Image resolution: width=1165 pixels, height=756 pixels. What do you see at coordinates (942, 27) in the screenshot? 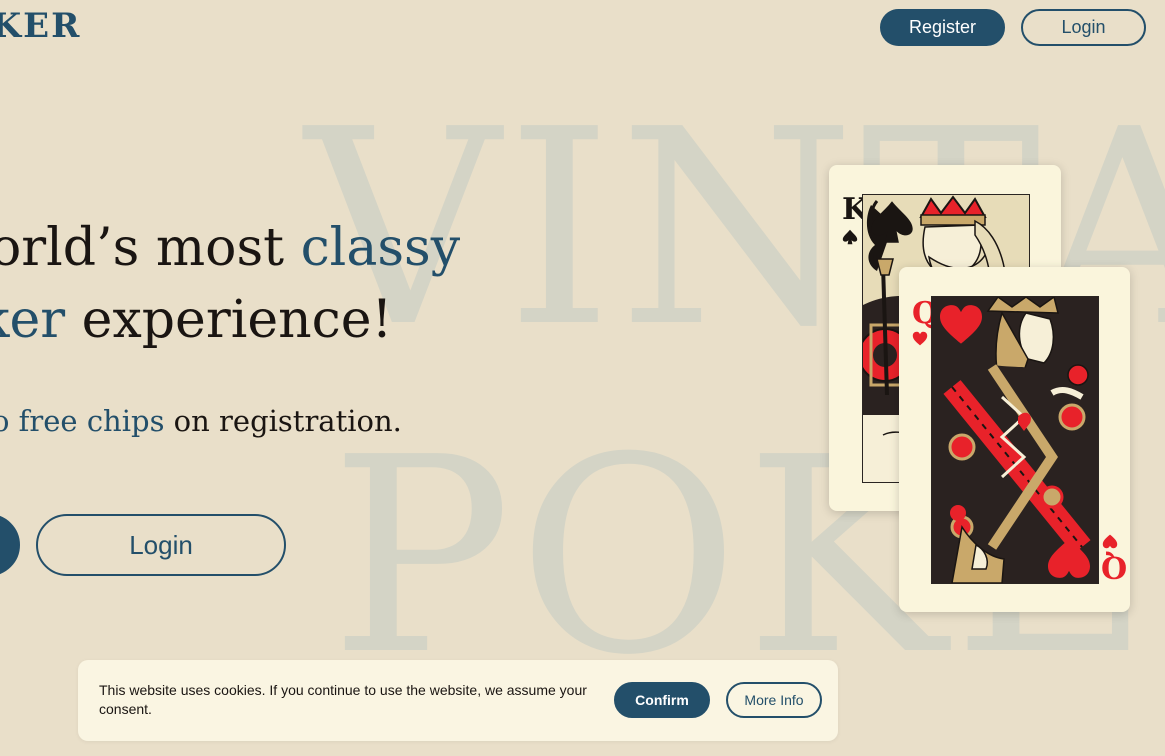
I see `header-register-button: Register` at bounding box center [942, 27].